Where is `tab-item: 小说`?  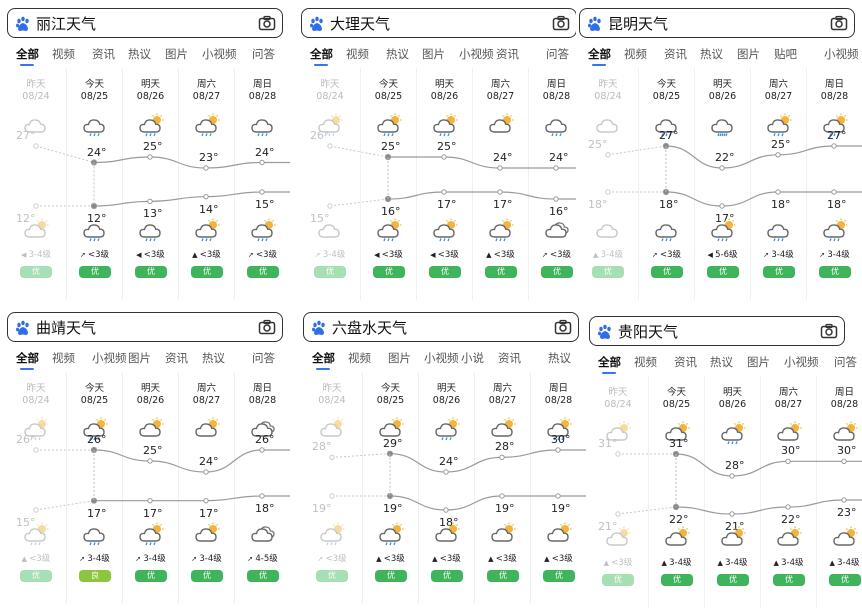 tab-item: 小说 is located at coordinates (472, 358).